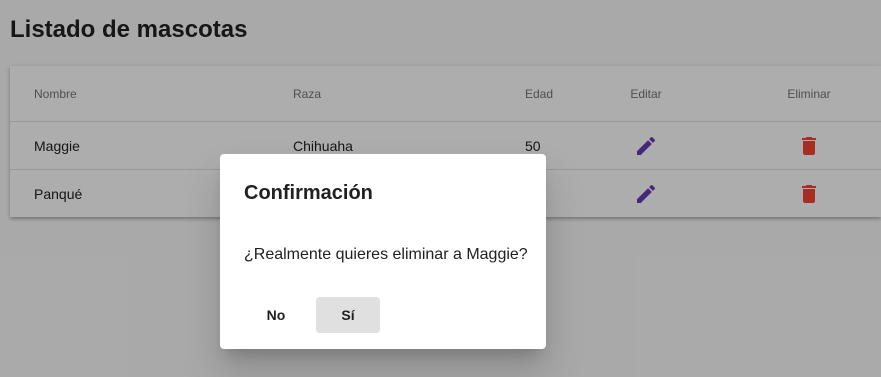 The image size is (881, 377). Describe the element at coordinates (308, 193) in the screenshot. I see `dialog-title: Confirmación` at that location.